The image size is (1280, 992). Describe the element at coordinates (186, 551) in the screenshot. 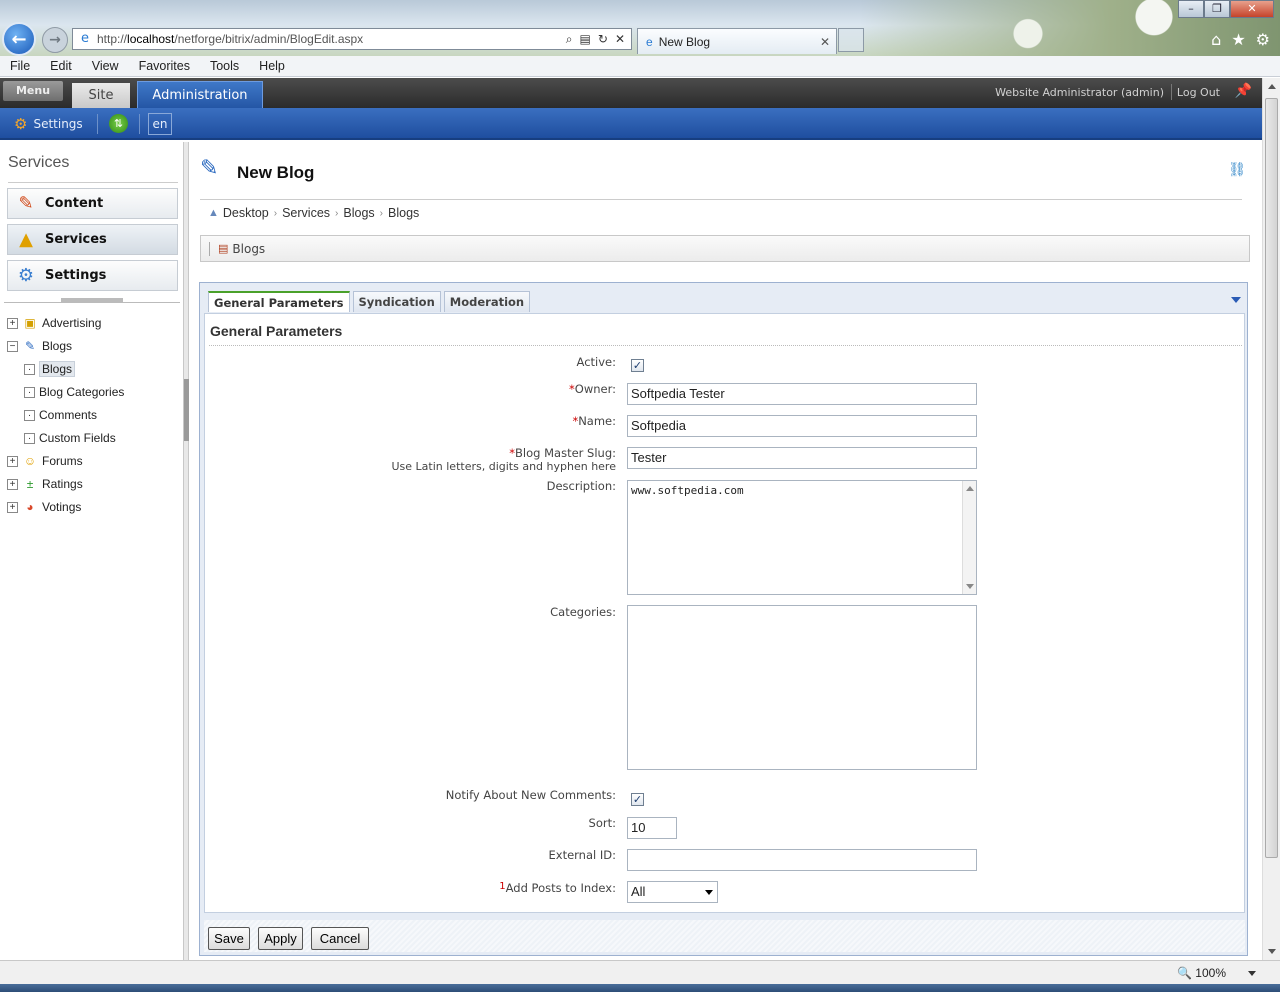

I see `sidebar-splitter` at that location.